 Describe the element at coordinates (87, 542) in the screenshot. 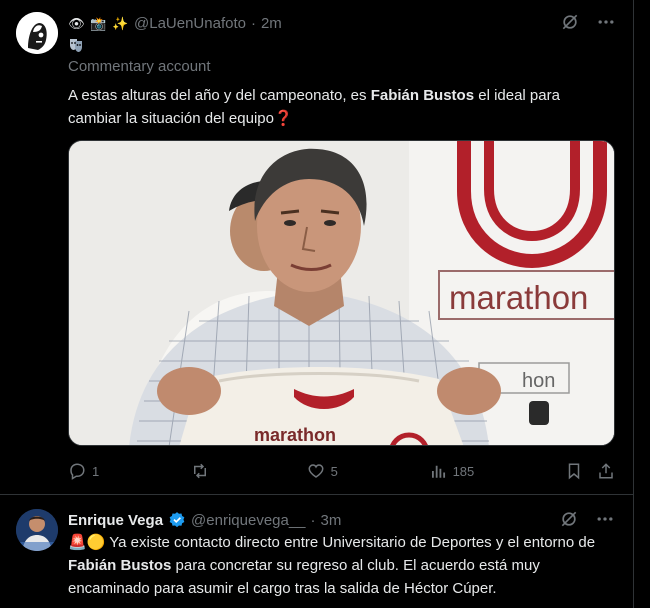

I see `siren-yellow-circle-emoji-icon: 🚨🟡` at that location.